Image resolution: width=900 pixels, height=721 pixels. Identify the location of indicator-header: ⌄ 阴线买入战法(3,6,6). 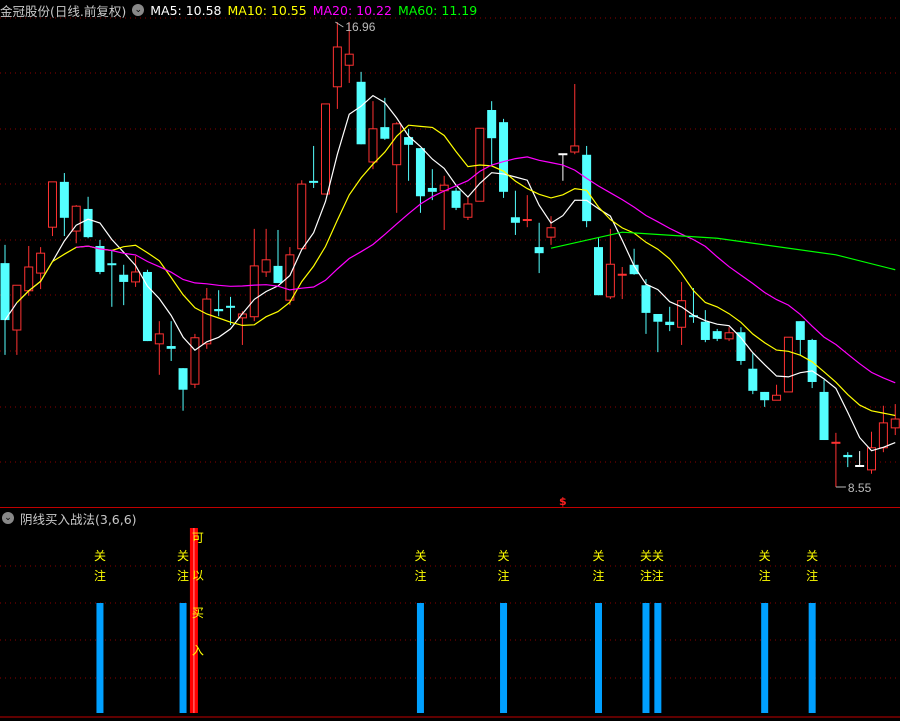
(69, 518).